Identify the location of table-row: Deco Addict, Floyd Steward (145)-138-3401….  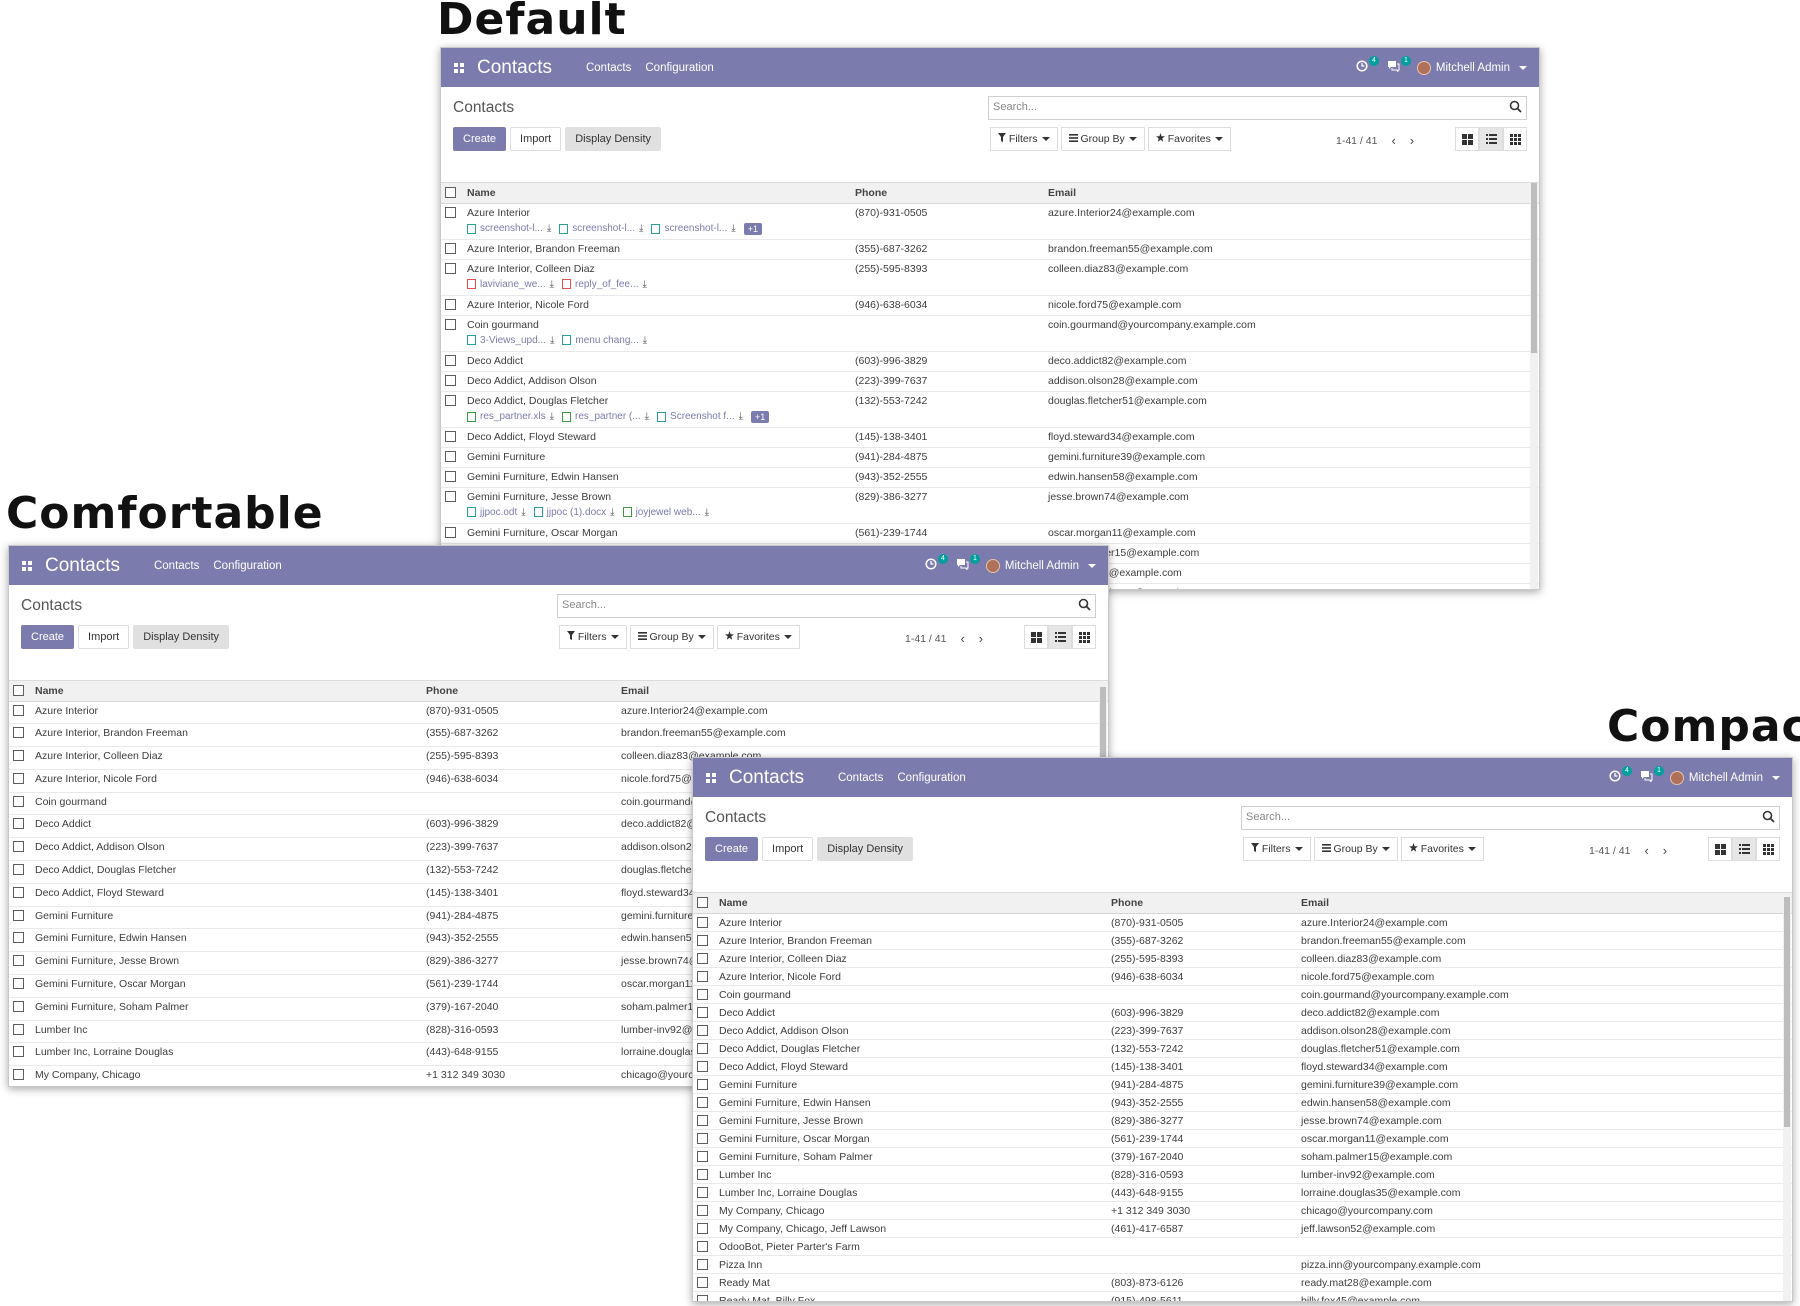
(990, 437).